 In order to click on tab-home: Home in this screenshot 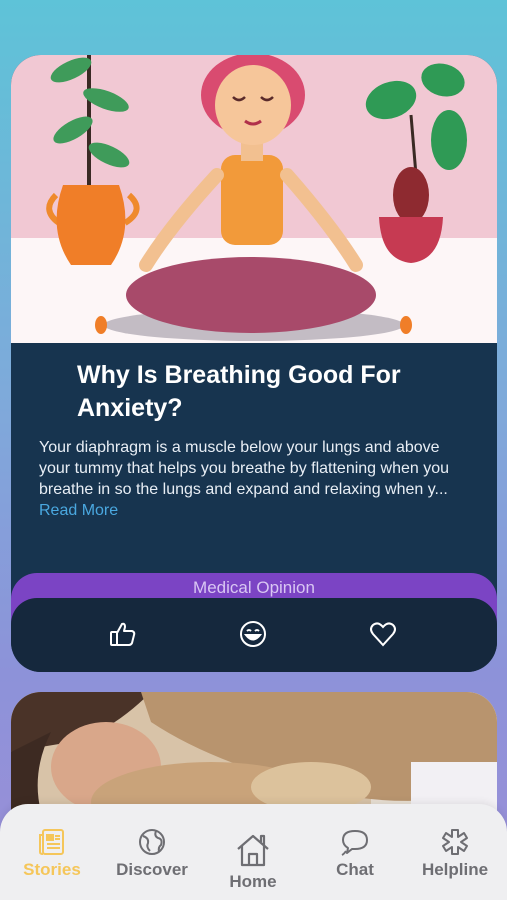, I will do `click(253, 852)`.